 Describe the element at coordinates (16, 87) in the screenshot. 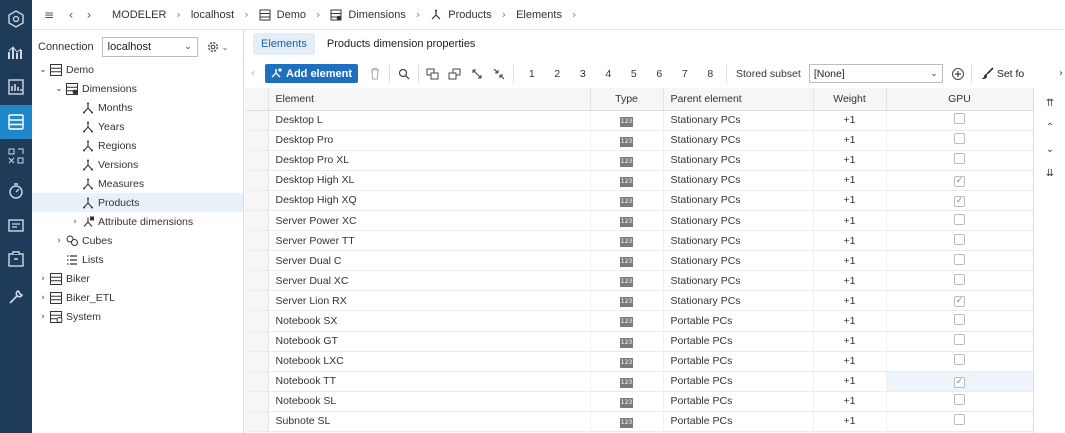

I see `rail-button-reports` at that location.